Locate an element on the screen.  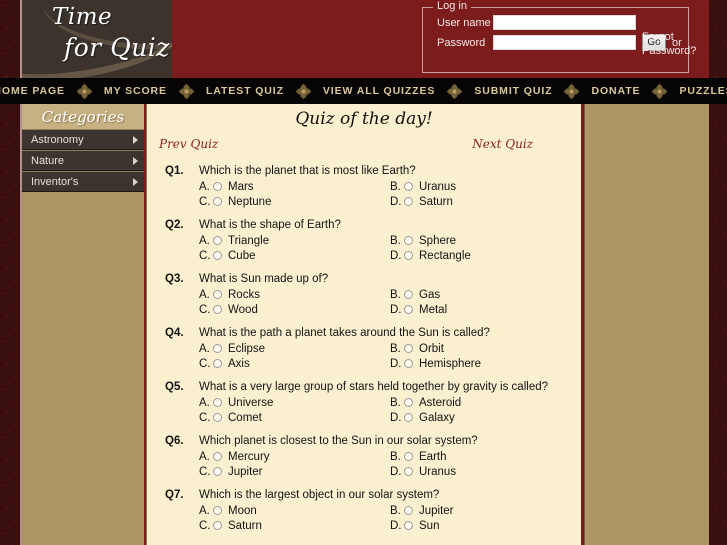
nav-item-donate: DONATE is located at coordinates (615, 91).